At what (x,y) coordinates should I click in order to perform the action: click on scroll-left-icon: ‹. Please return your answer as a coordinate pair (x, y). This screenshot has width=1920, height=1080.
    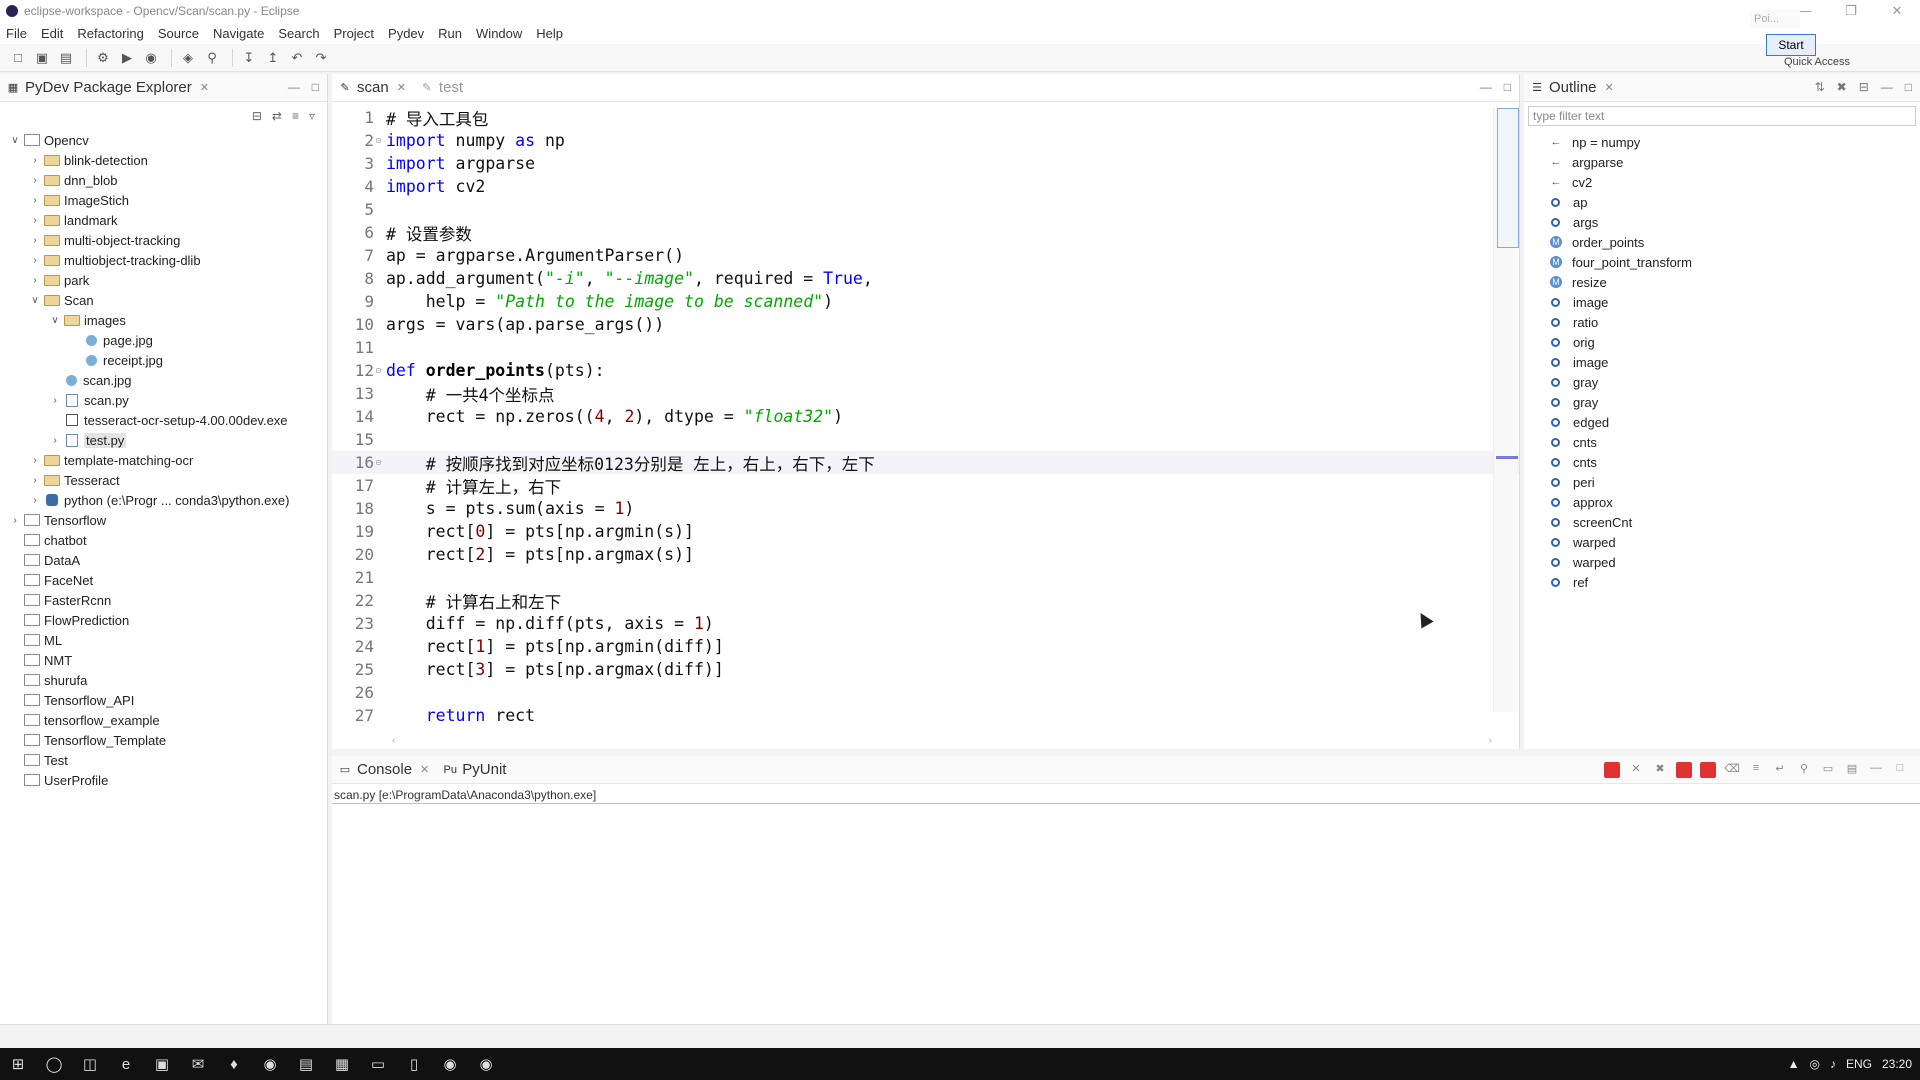
    Looking at the image, I should click on (393, 742).